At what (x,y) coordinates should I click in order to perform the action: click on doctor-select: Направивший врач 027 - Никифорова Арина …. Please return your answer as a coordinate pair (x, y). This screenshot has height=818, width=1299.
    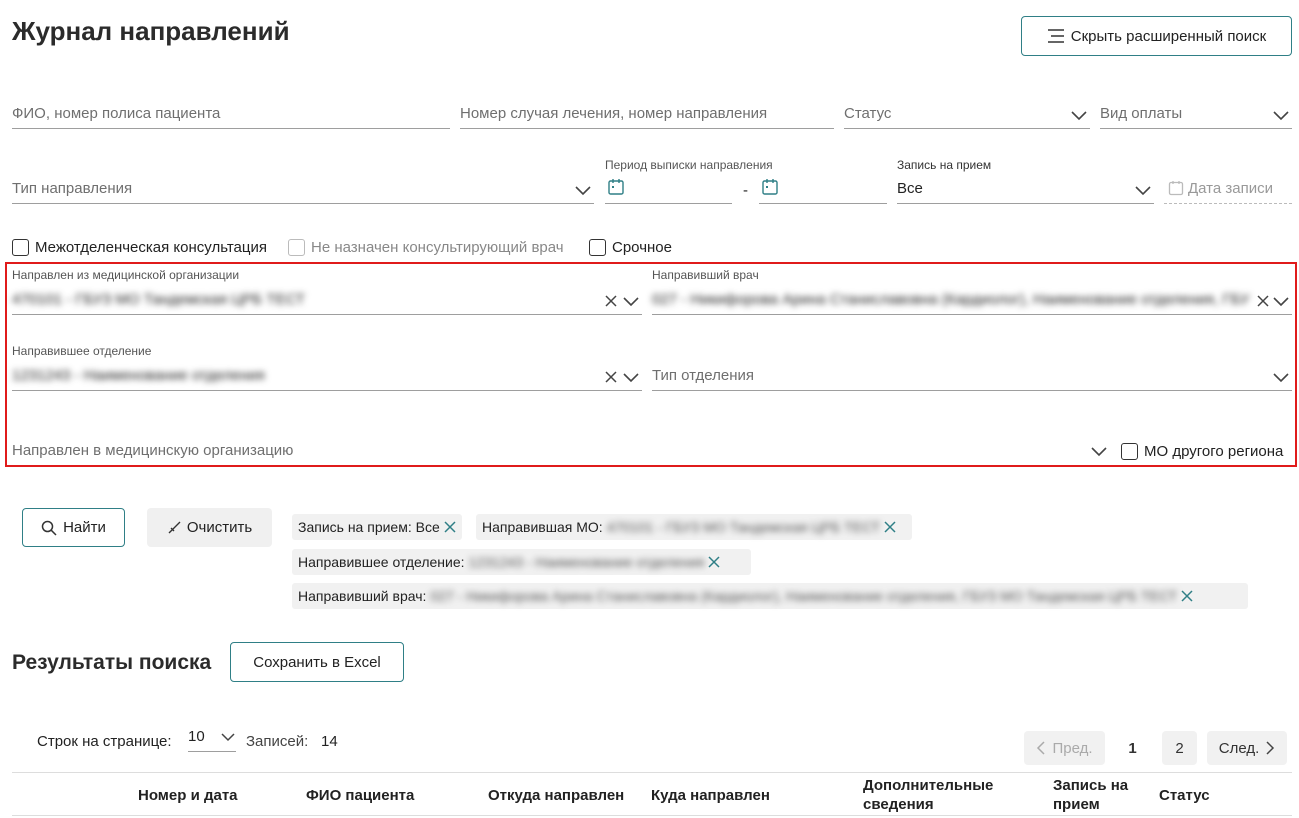
    Looking at the image, I should click on (972, 291).